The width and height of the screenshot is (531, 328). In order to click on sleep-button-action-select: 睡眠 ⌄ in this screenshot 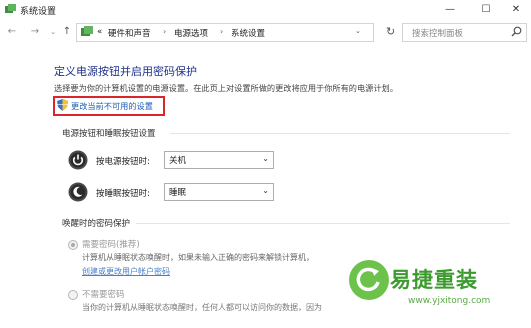, I will do `click(219, 192)`.